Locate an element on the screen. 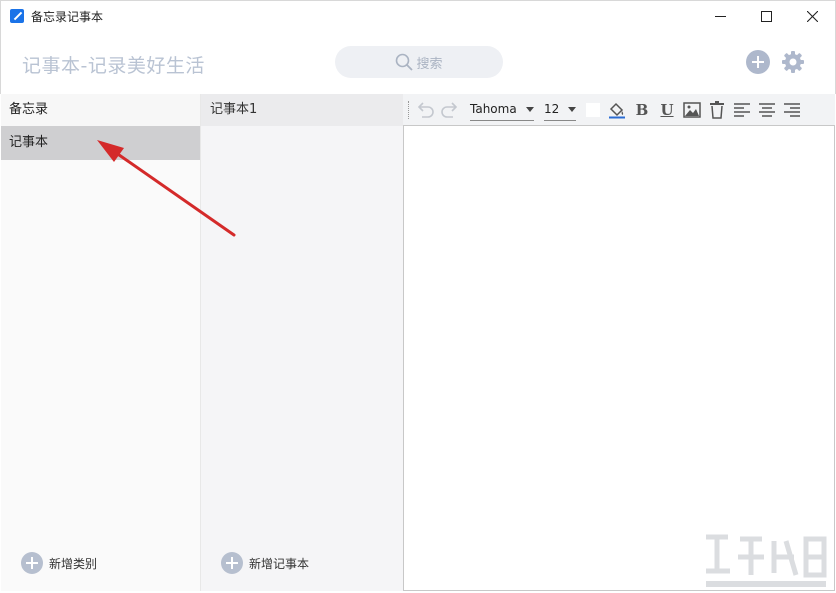  add-note-label: 新增记事本 is located at coordinates (279, 563).